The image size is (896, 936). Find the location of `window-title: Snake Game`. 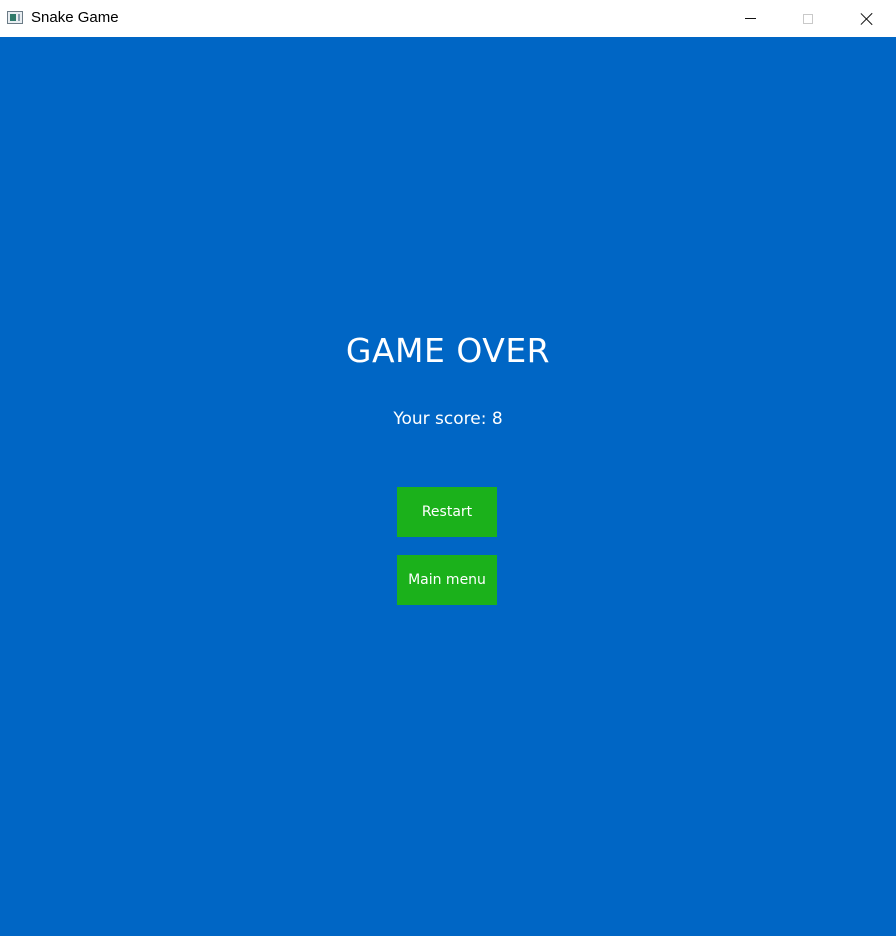

window-title: Snake Game is located at coordinates (75, 17).